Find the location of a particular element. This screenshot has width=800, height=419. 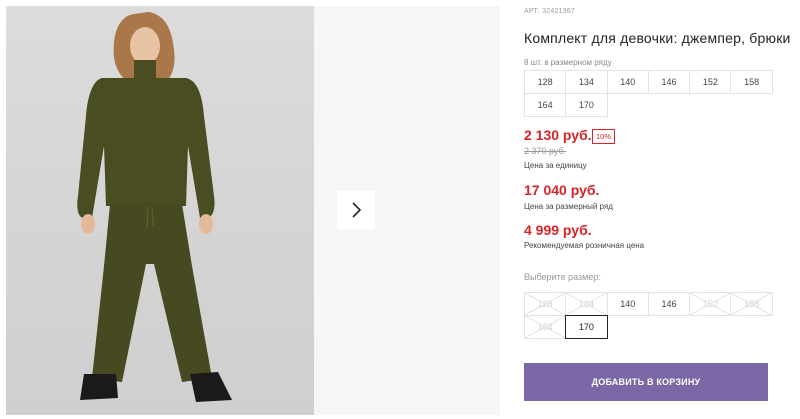

size-select-grid: 128134140146152158164170 is located at coordinates (648, 315).